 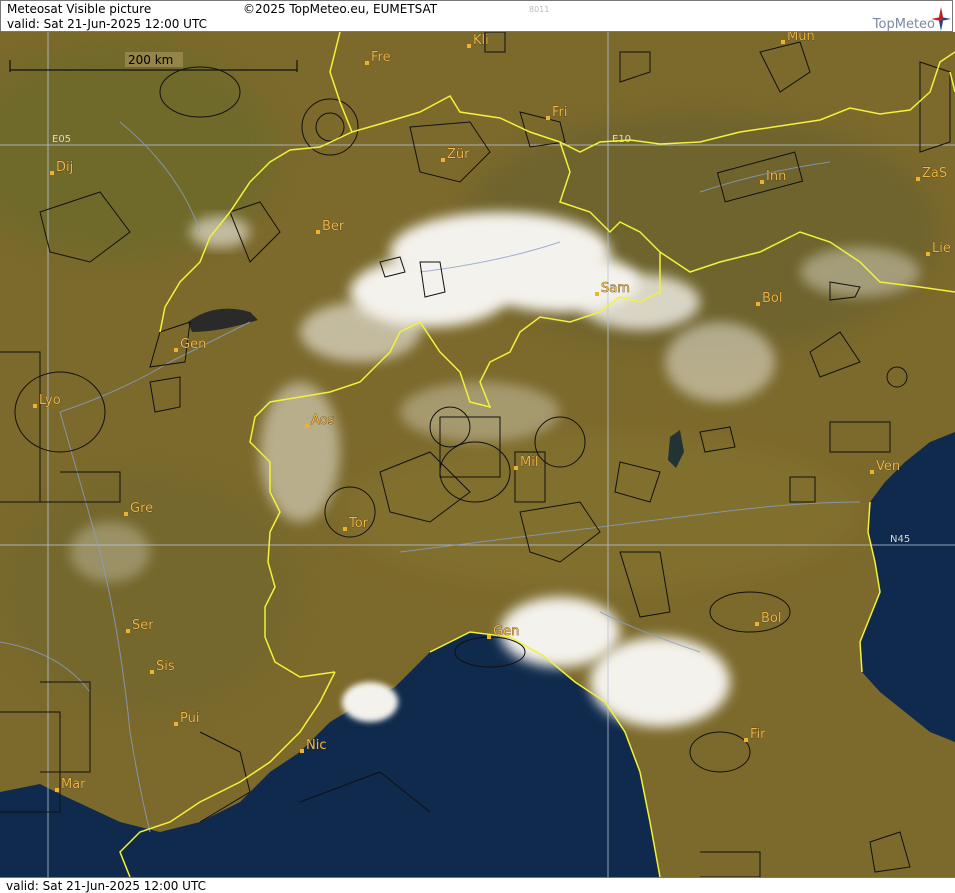 What do you see at coordinates (358, 523) in the screenshot?
I see `city-label: Tor` at bounding box center [358, 523].